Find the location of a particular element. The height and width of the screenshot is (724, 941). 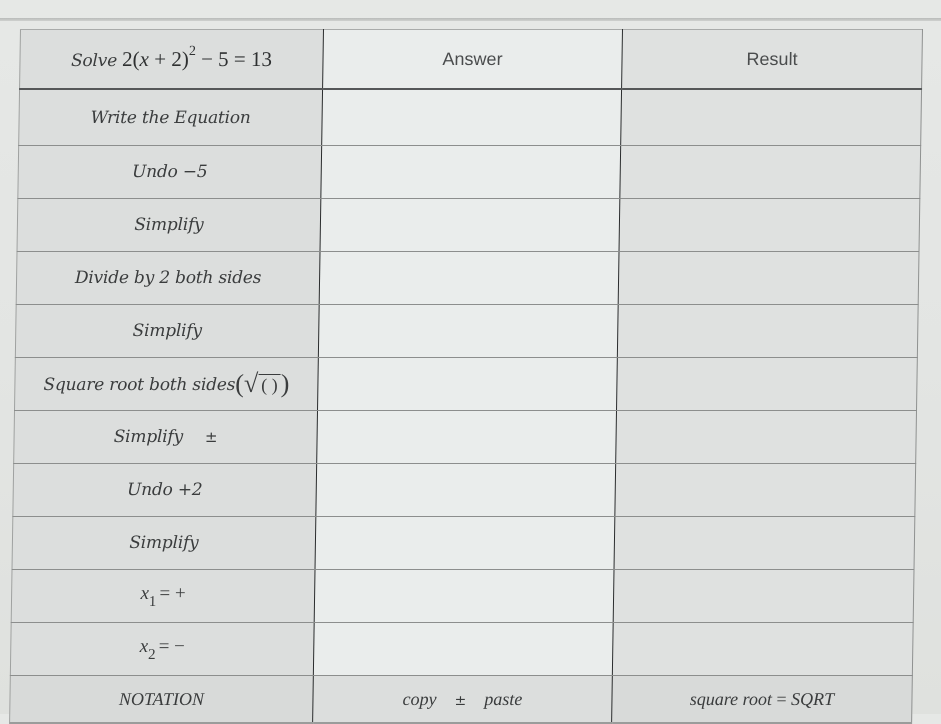

copy-paste-text: copy ± paste is located at coordinates (462, 699).